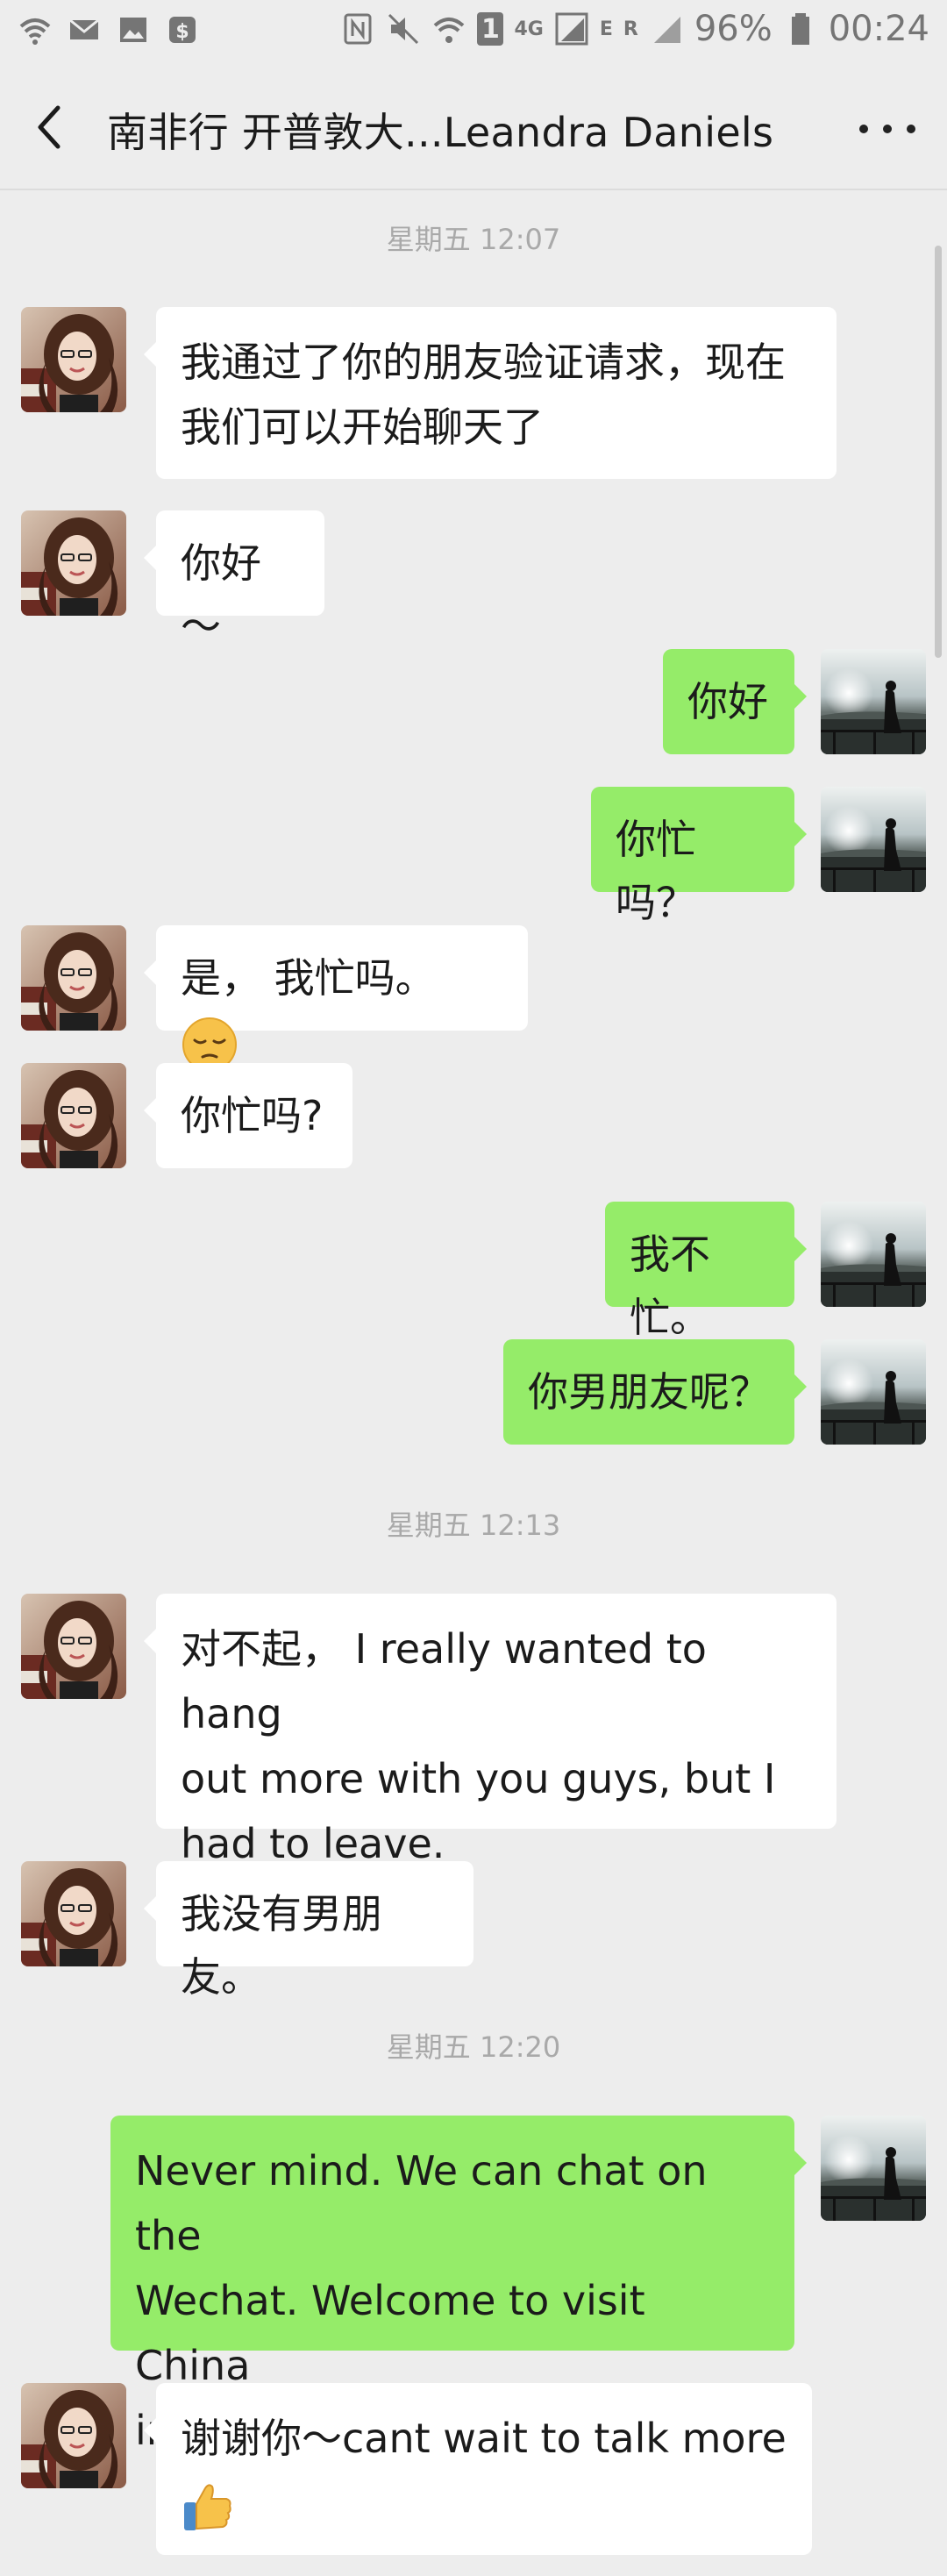  Describe the element at coordinates (630, 29) in the screenshot. I see `signal-label-r: R` at that location.